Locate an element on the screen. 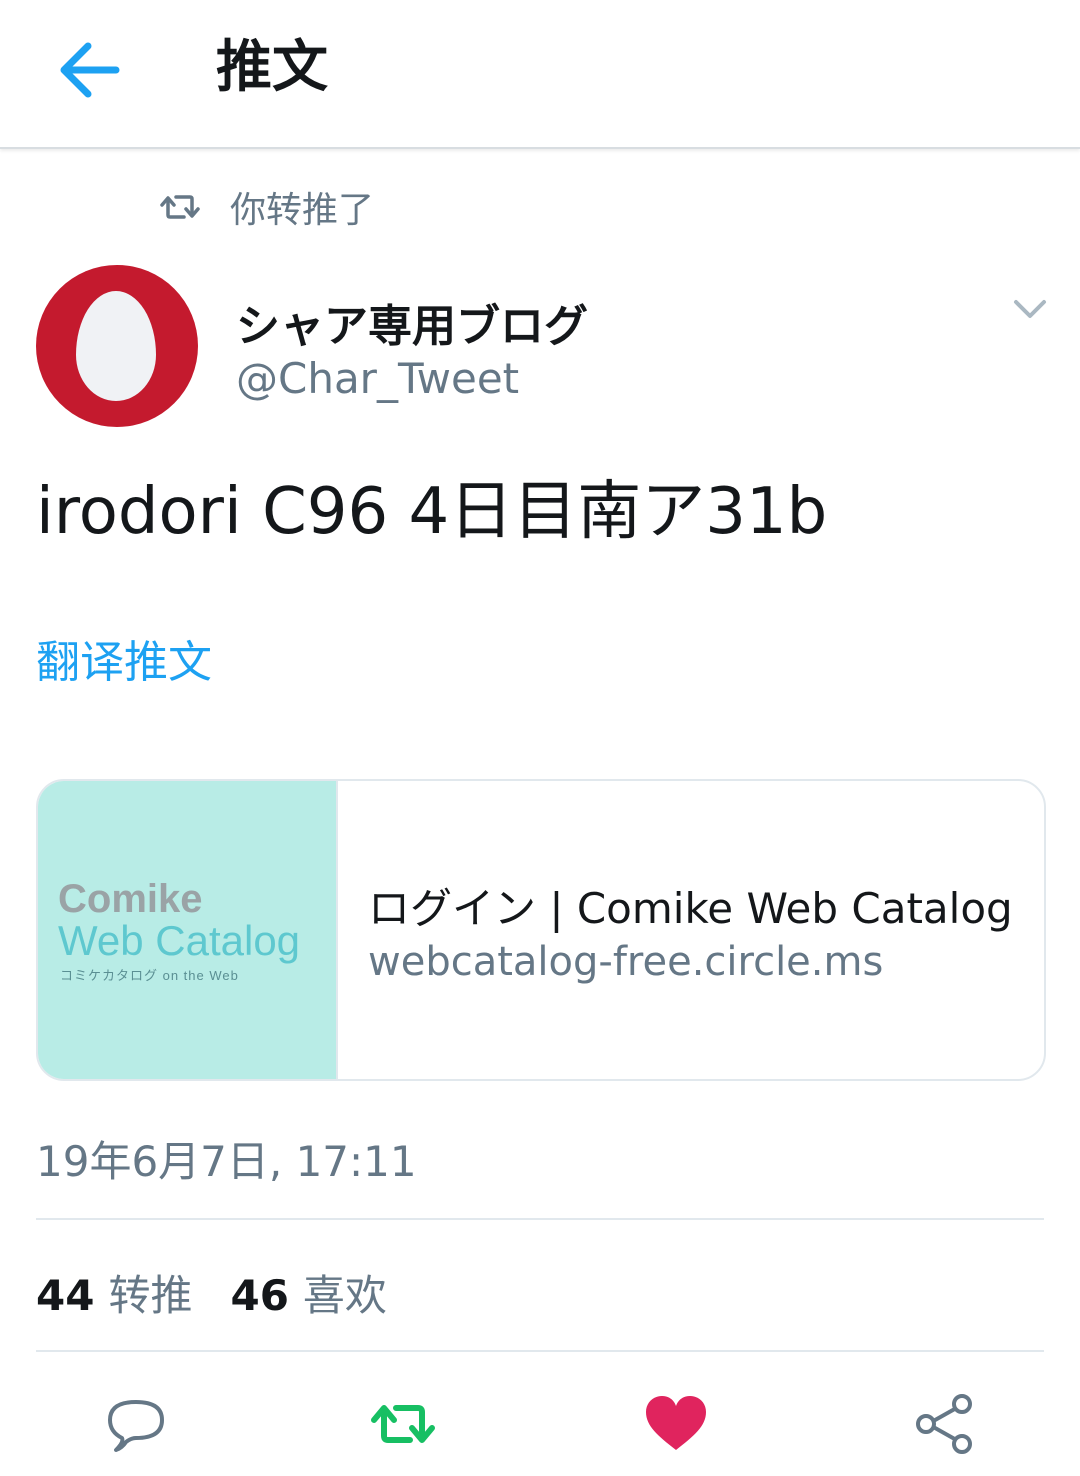 Image resolution: width=1080 pixels, height=1476 pixels. retweets-stat: 44 转推 is located at coordinates (114, 1292).